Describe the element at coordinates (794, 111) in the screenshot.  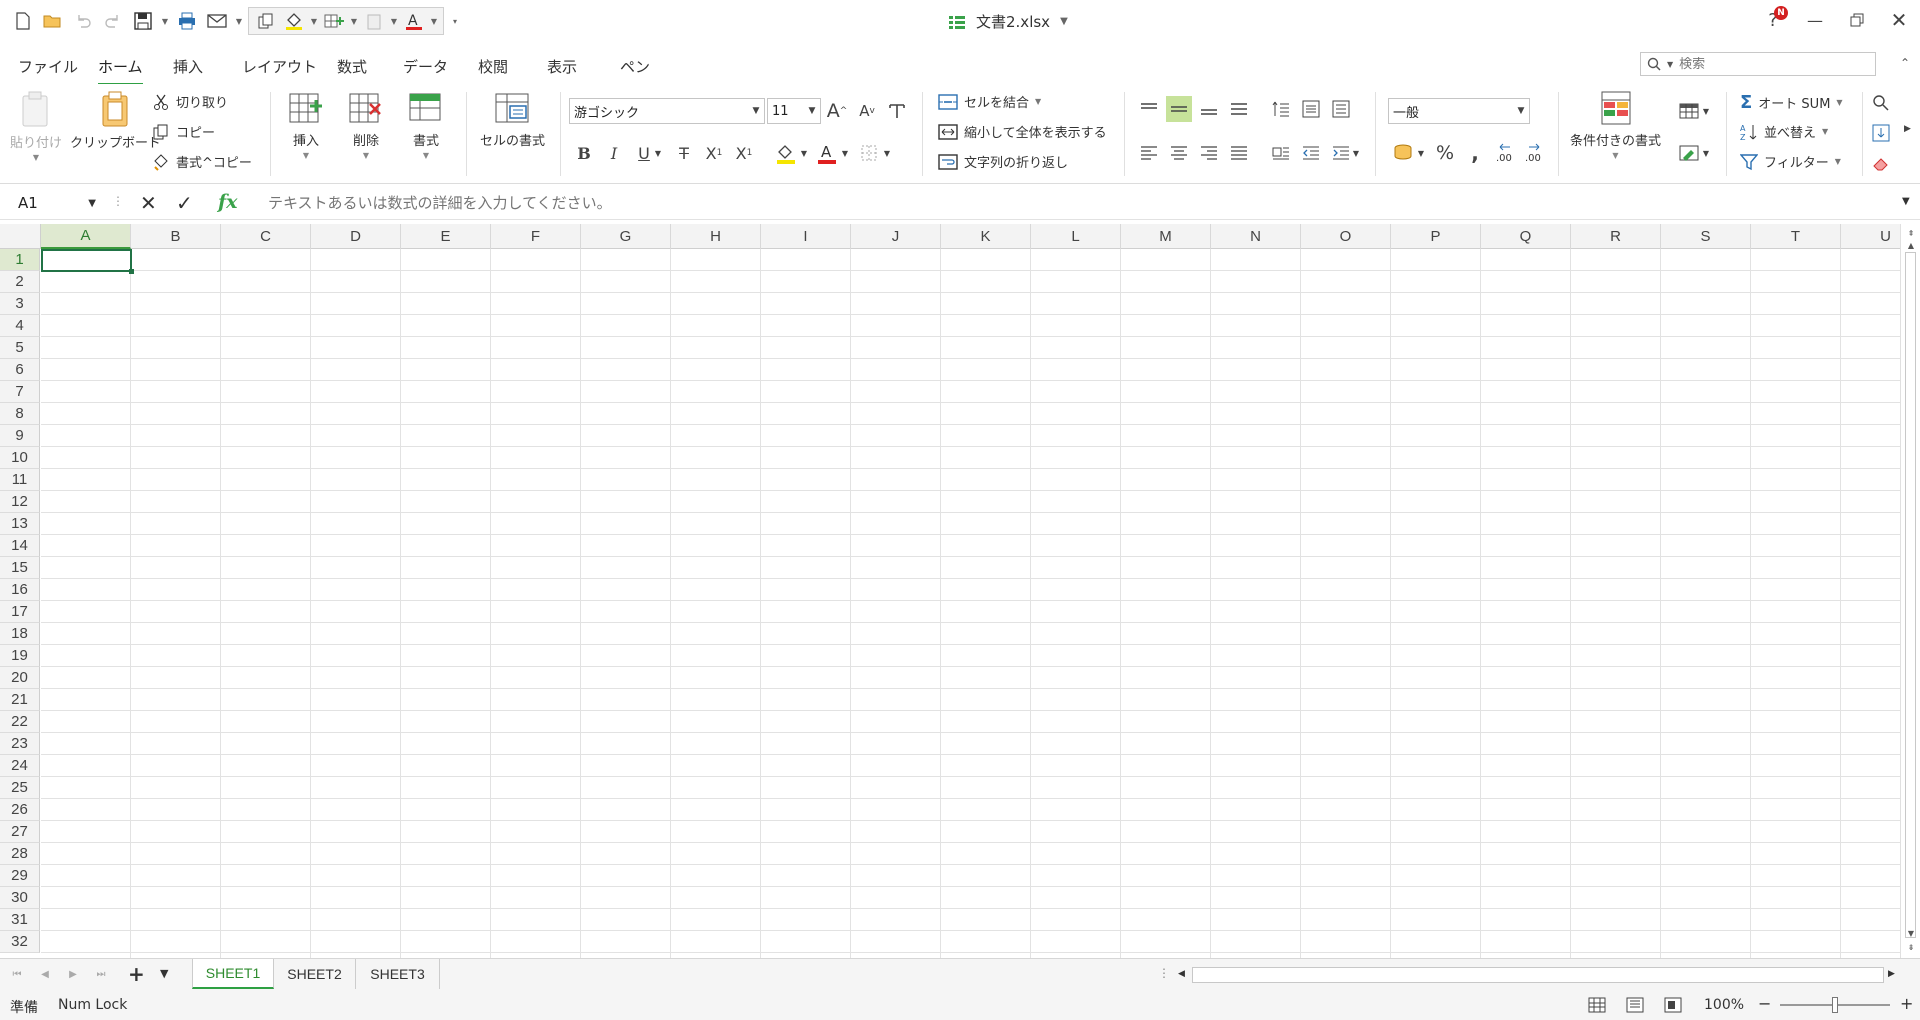
I see `font-size-combo: 11 ▼` at that location.